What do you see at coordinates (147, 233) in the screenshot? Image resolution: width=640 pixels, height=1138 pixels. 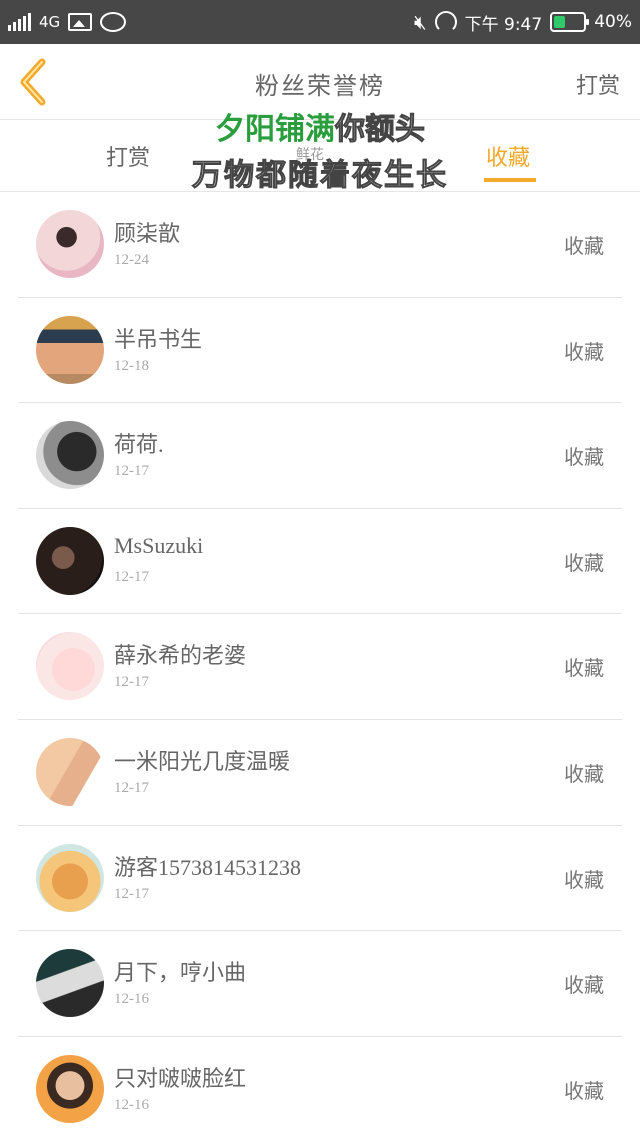 I see `user-name: 顾柒歆` at bounding box center [147, 233].